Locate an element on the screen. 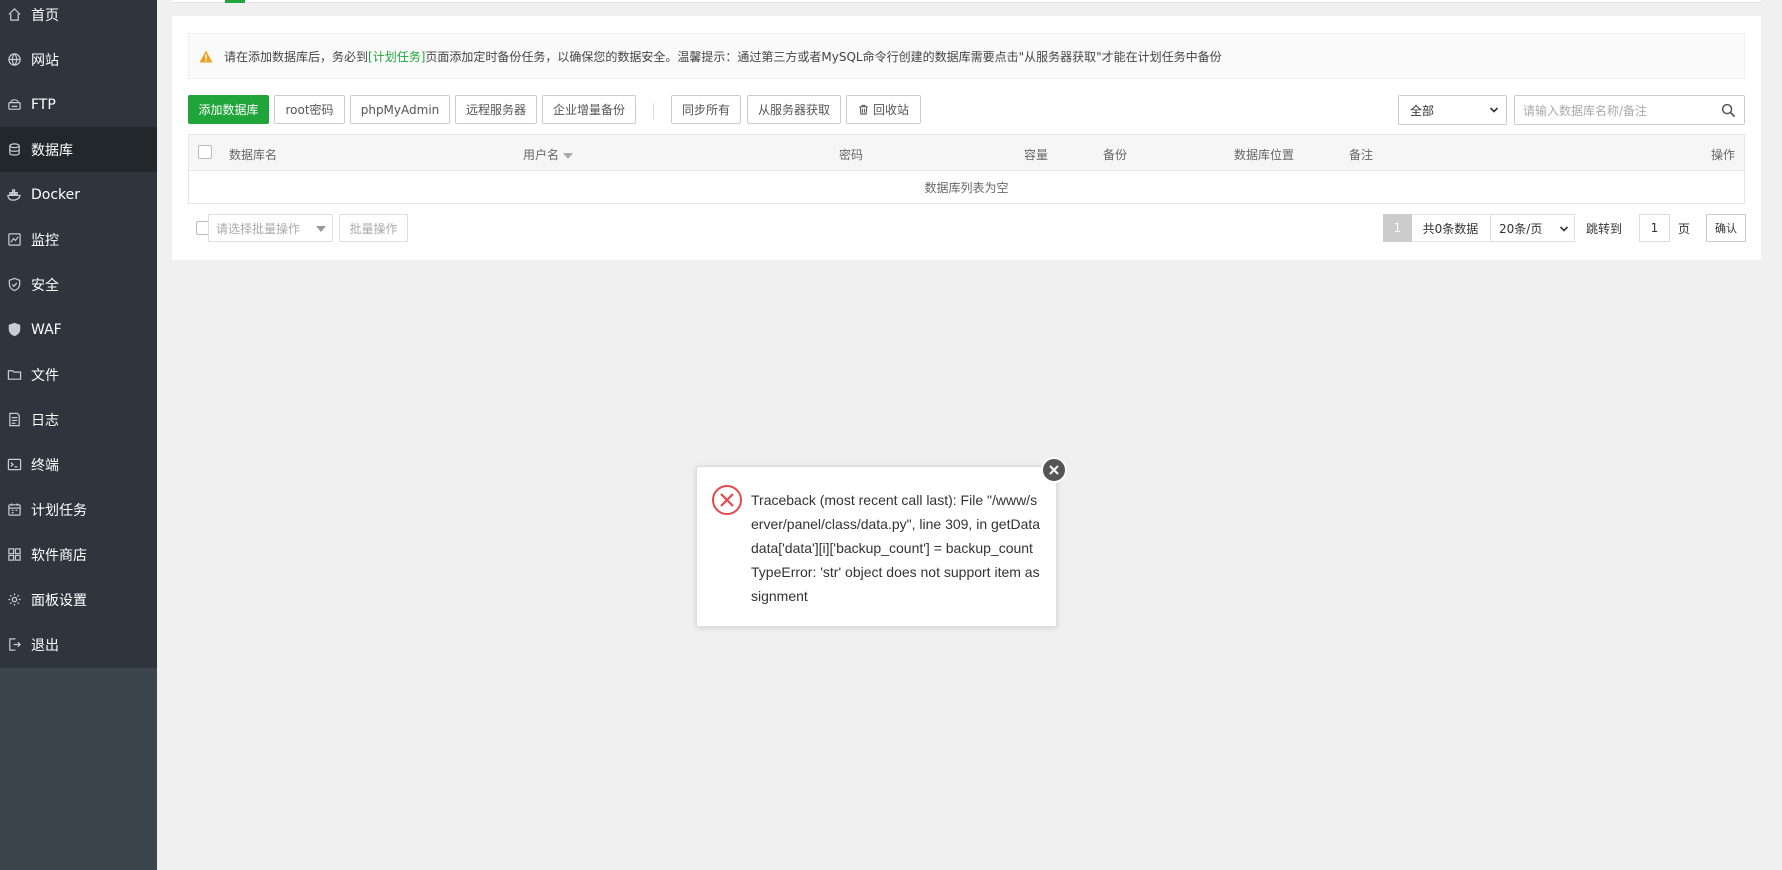 The height and width of the screenshot is (870, 1782). jump-confirm-button: 确认 is located at coordinates (1726, 228).